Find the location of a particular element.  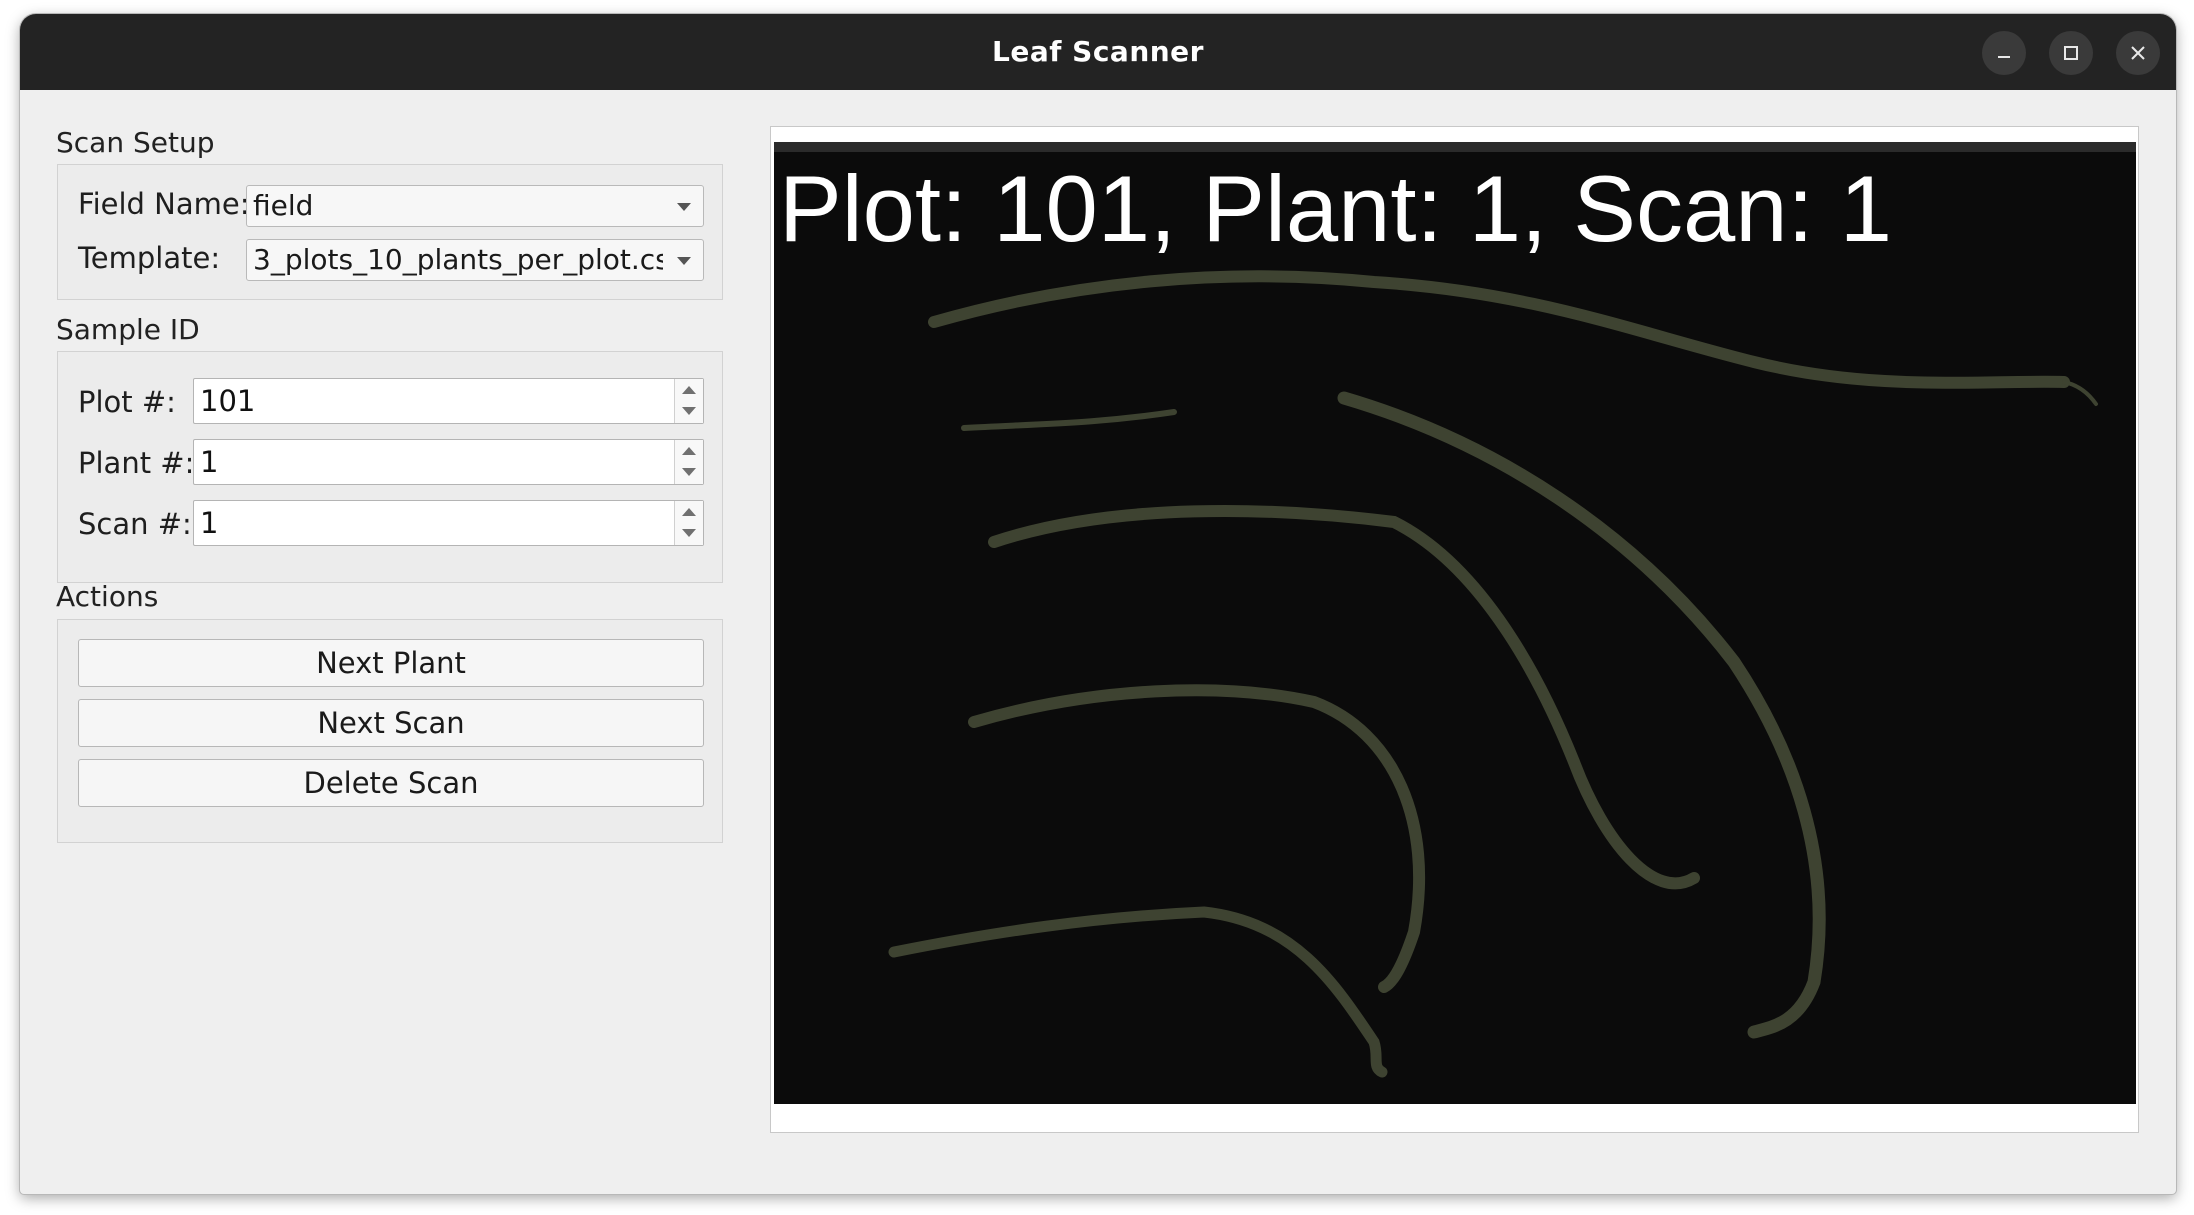

template-combo: 3_plots_10_plants_per_plot.csv is located at coordinates (475, 260).